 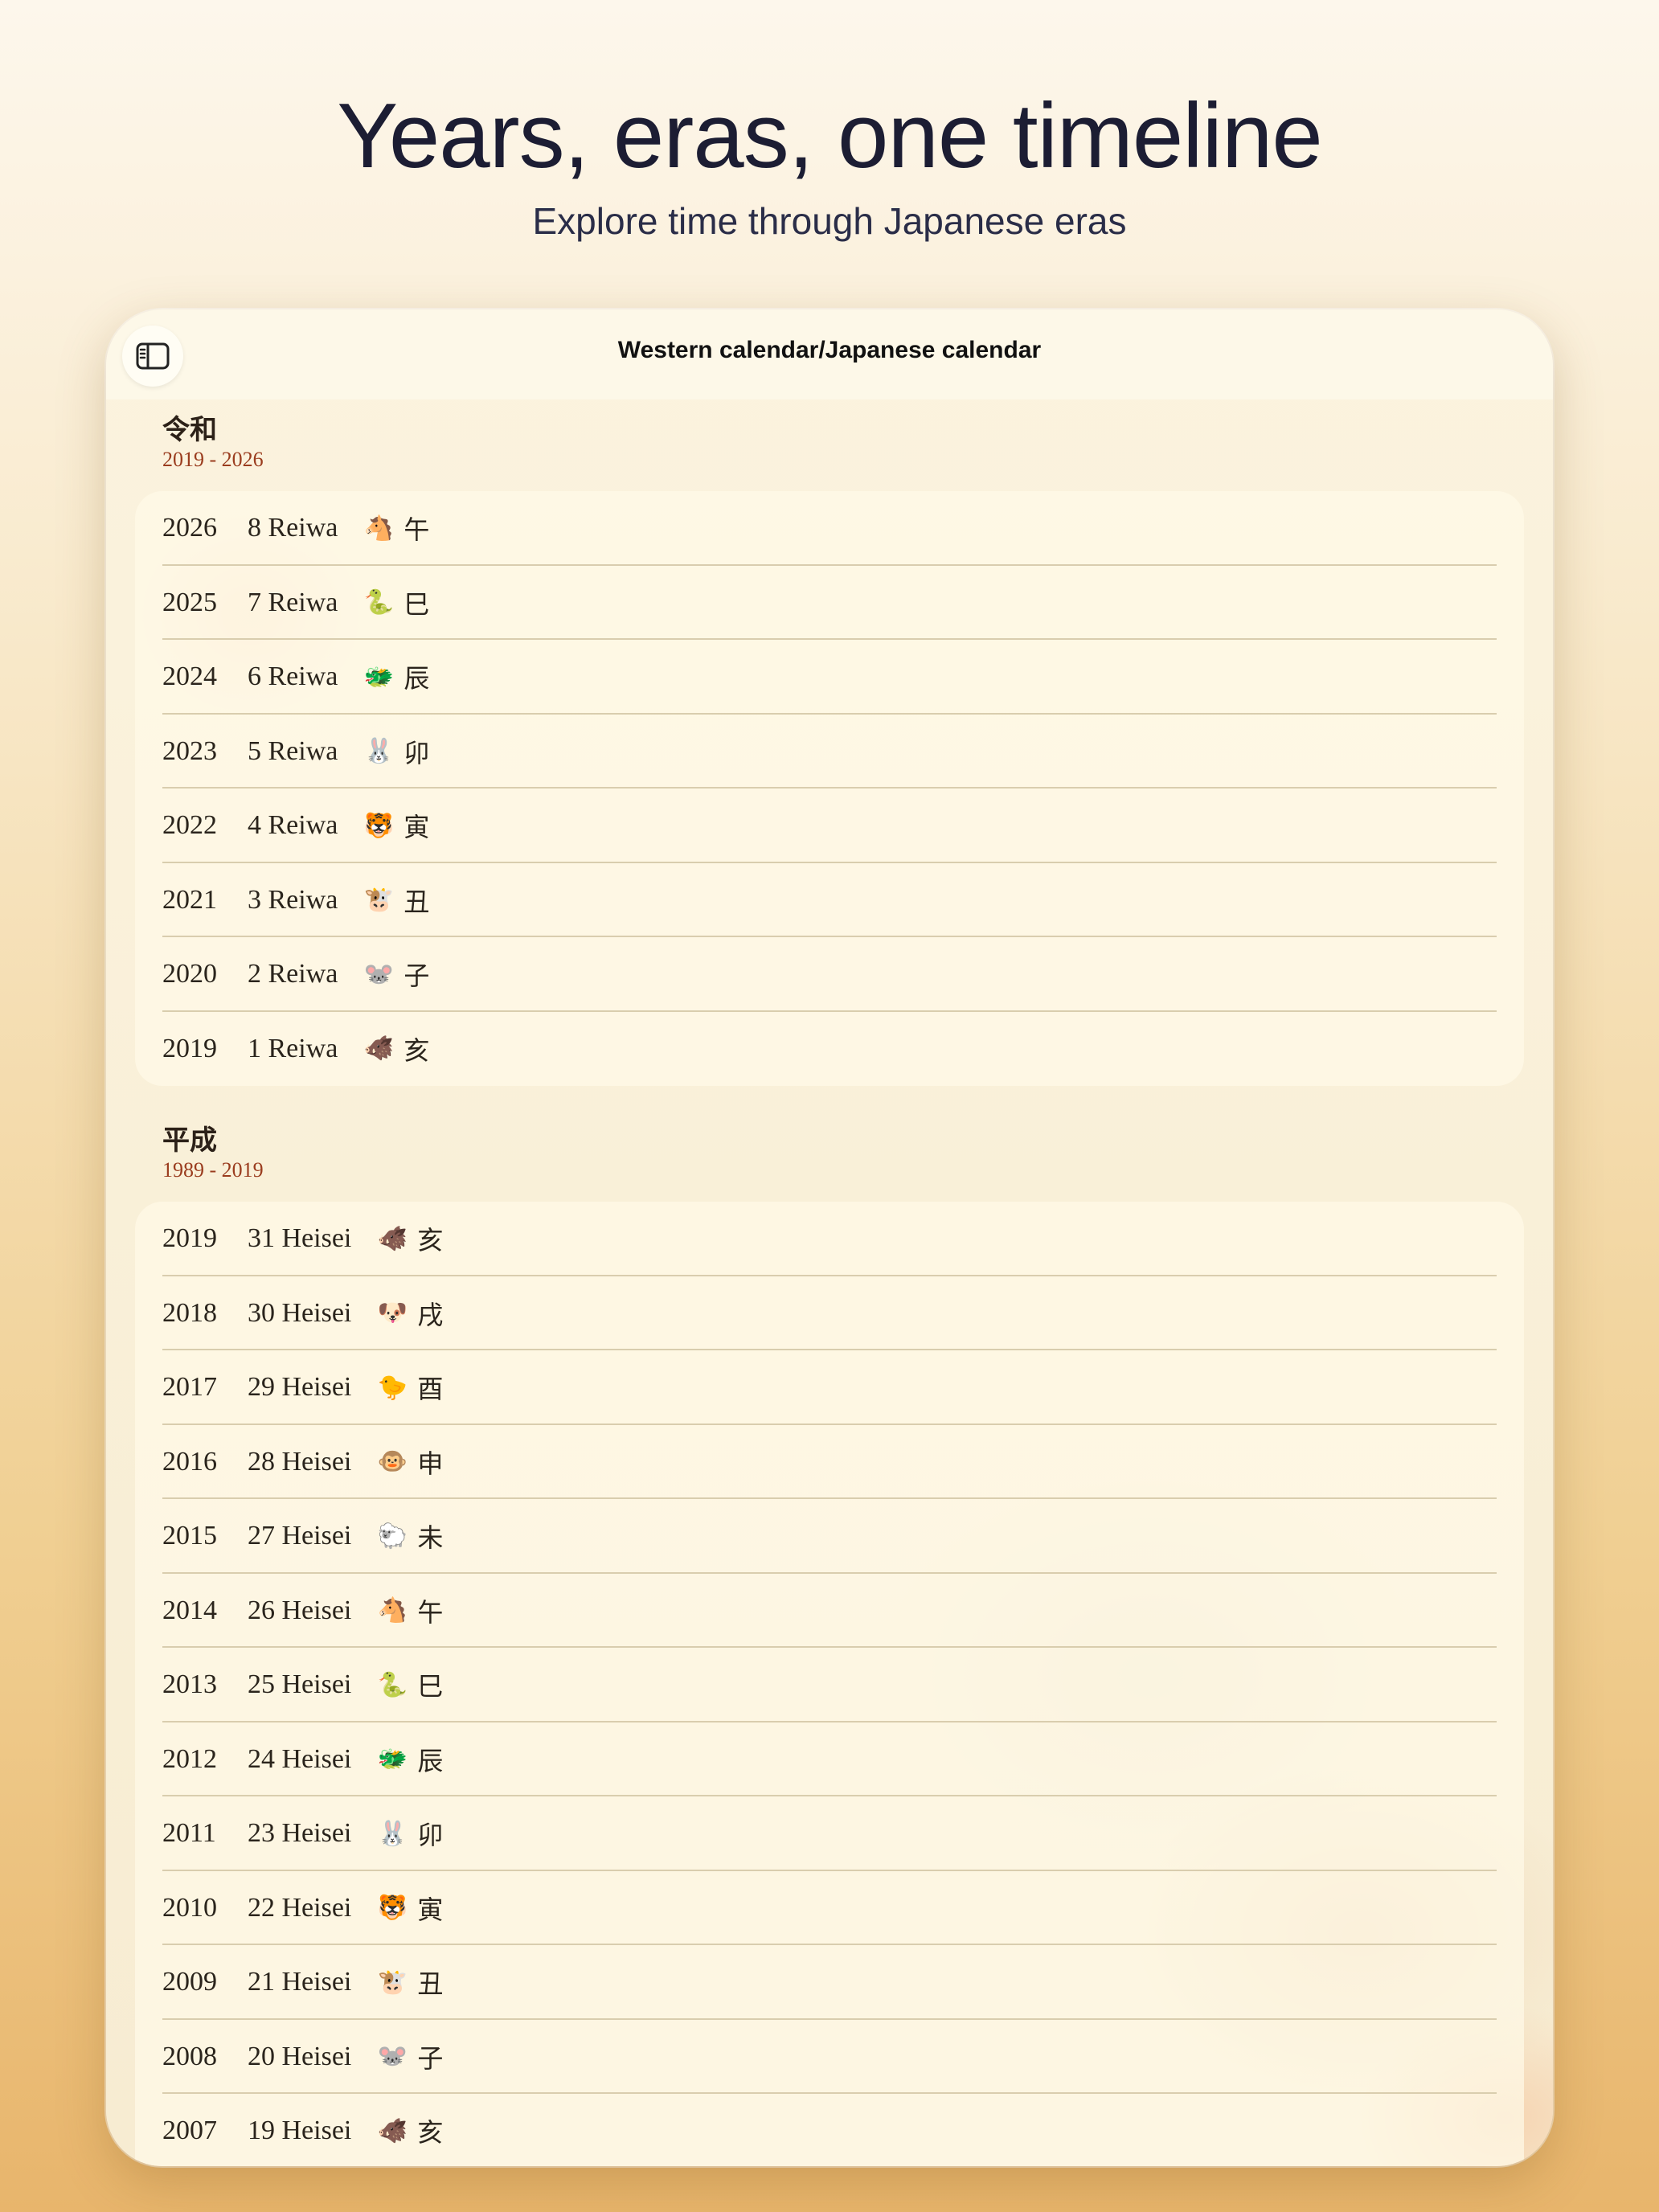 What do you see at coordinates (300, 1834) in the screenshot?
I see `japanese-era-year: 23 Heisei` at bounding box center [300, 1834].